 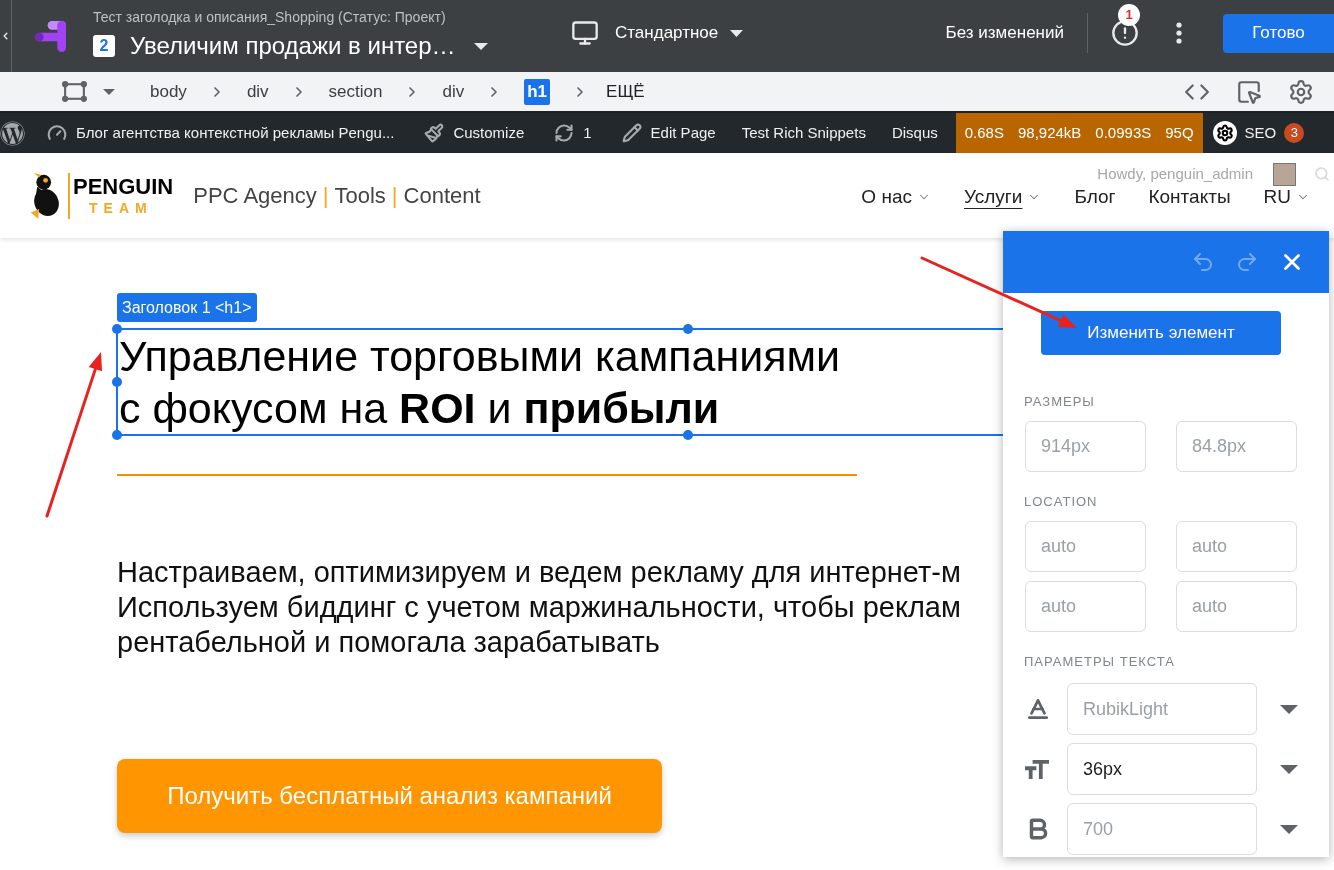 I want to click on more-button: ЕЩЁ, so click(x=625, y=91).